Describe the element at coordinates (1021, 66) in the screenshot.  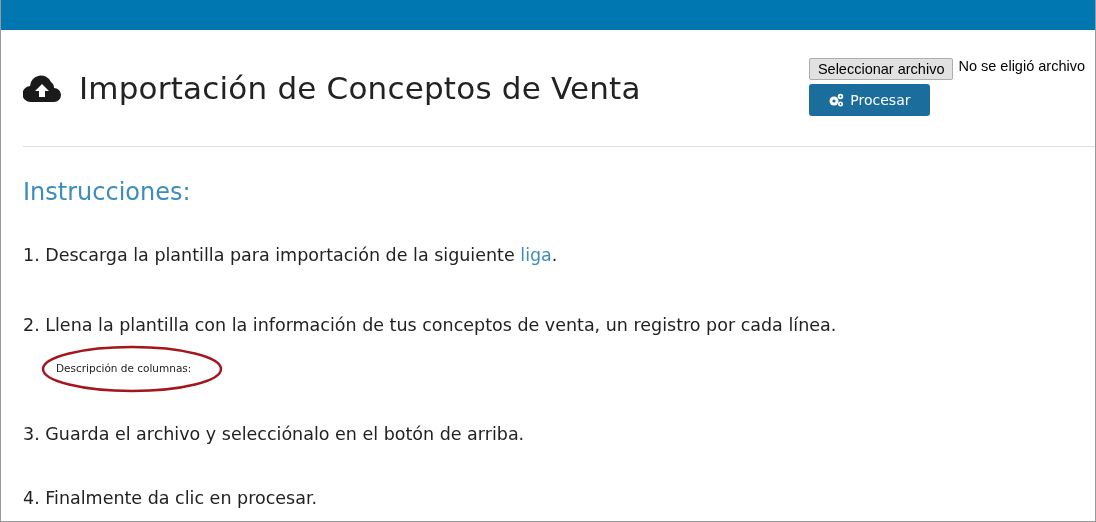
I see `file-status: No se eligió archivo` at that location.